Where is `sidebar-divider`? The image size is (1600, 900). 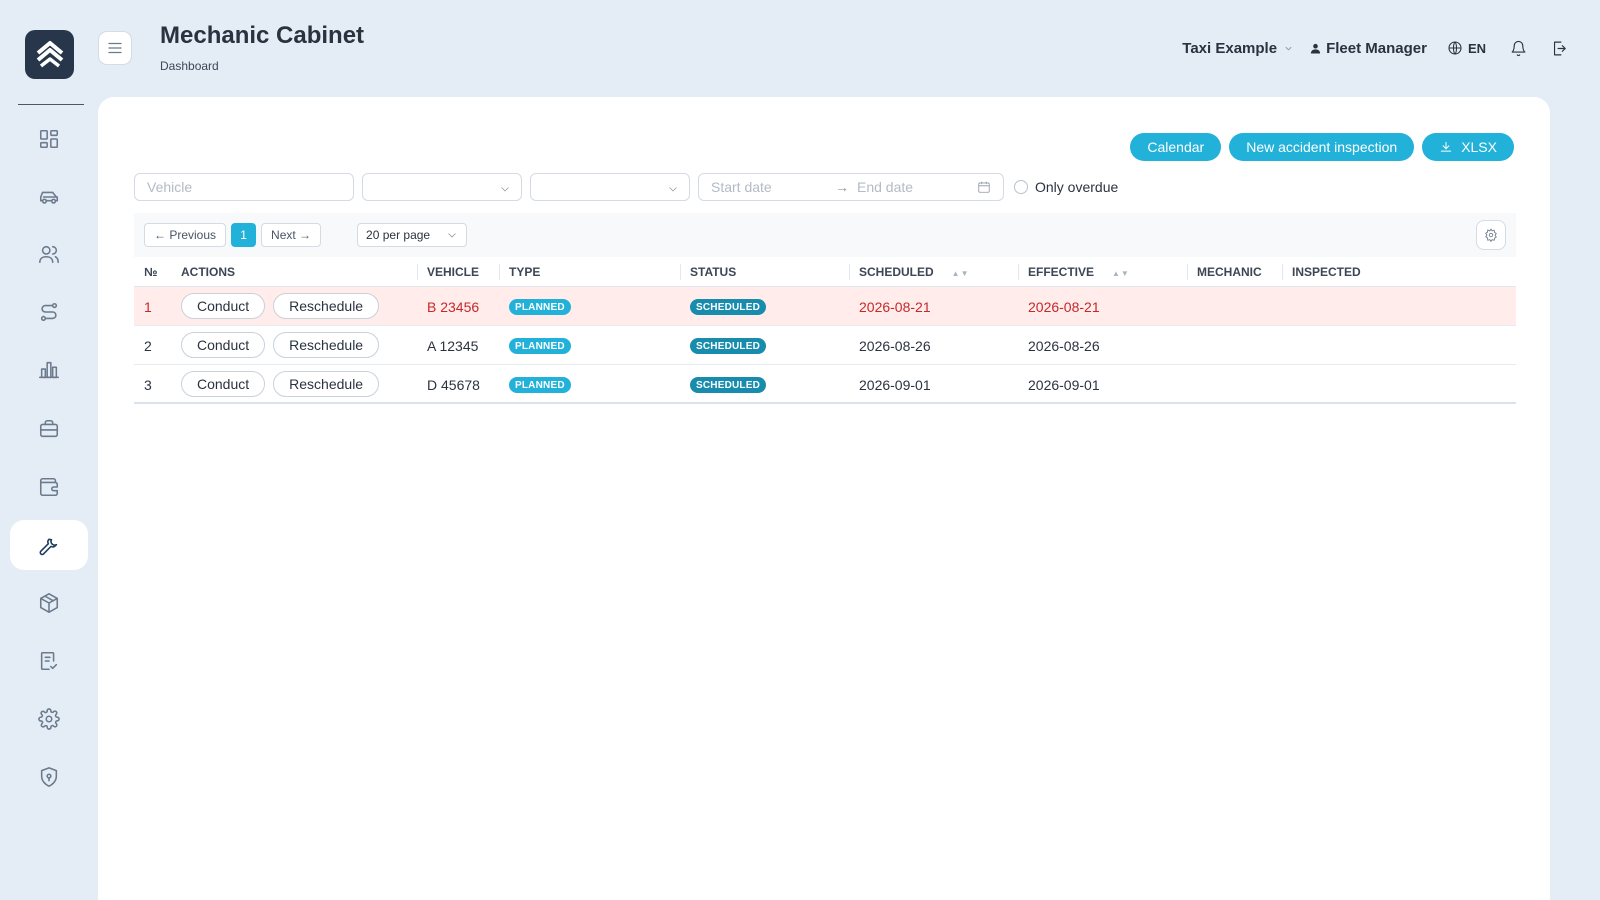
sidebar-divider is located at coordinates (51, 104).